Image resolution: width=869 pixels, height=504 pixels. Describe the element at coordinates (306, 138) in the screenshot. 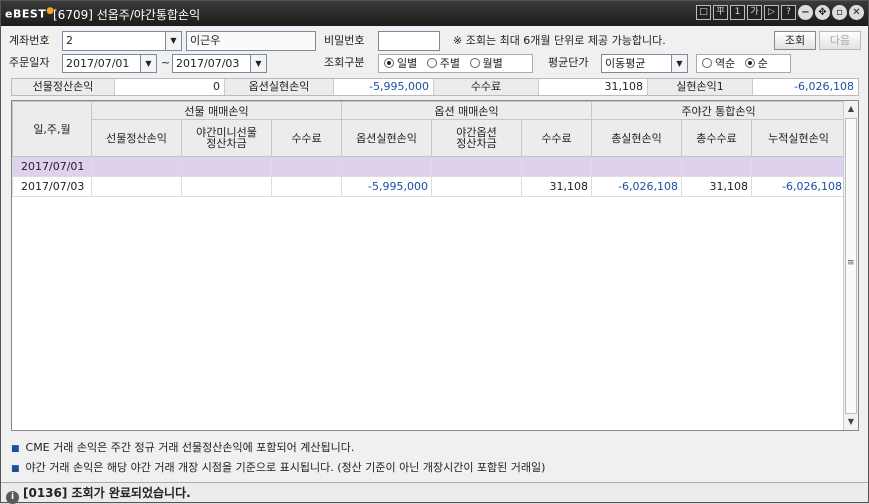

I see `header-futures-fee: 수수료` at that location.